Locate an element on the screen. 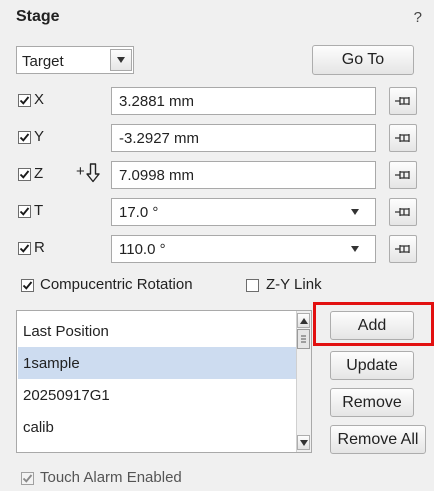  t-checkbox is located at coordinates (24, 211).